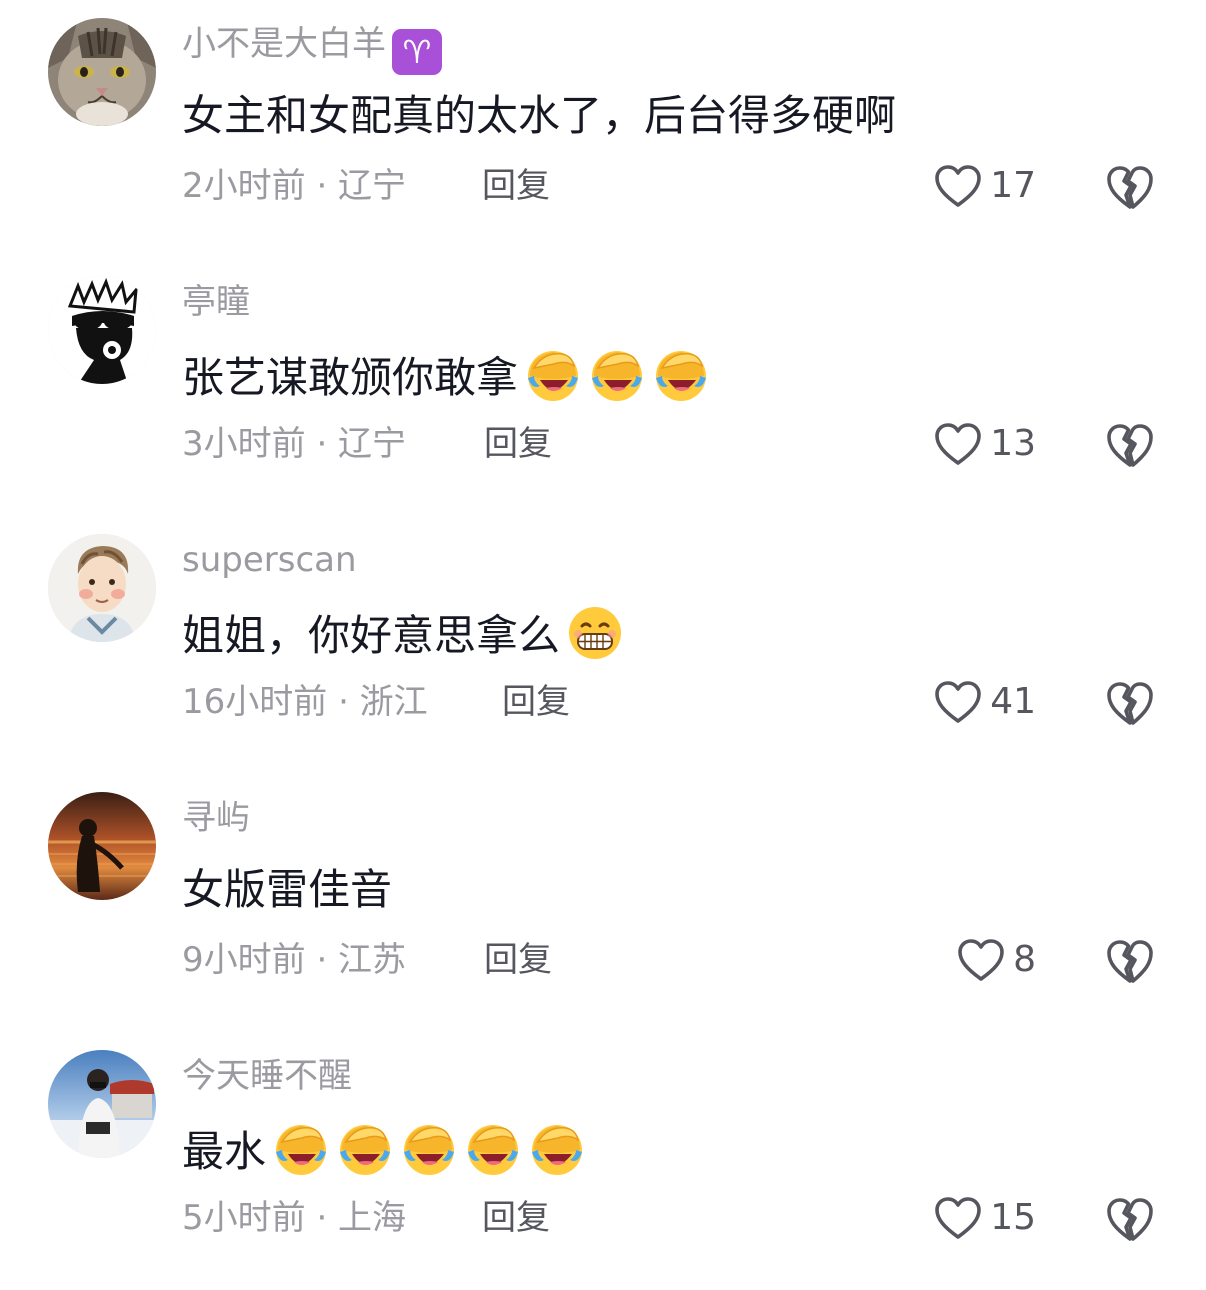  Describe the element at coordinates (294, 444) in the screenshot. I see `comment-meta: 3小时前 · 辽宁` at that location.